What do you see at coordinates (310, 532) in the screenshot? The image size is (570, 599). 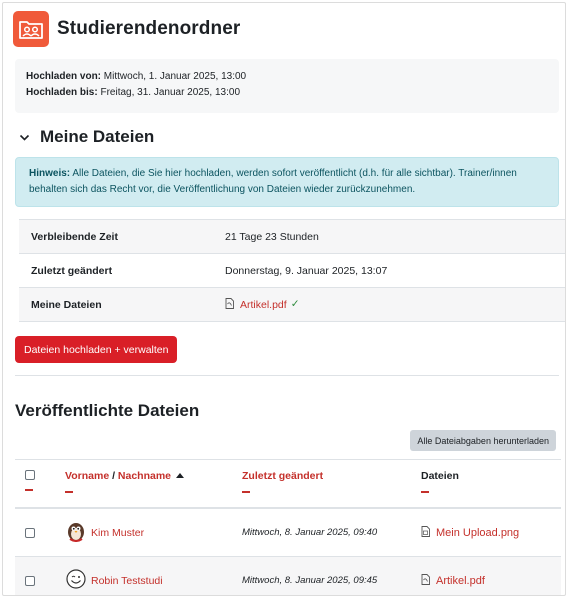 I see `modified-date: Mittwoch, 8. Januar 2025, 09:40` at bounding box center [310, 532].